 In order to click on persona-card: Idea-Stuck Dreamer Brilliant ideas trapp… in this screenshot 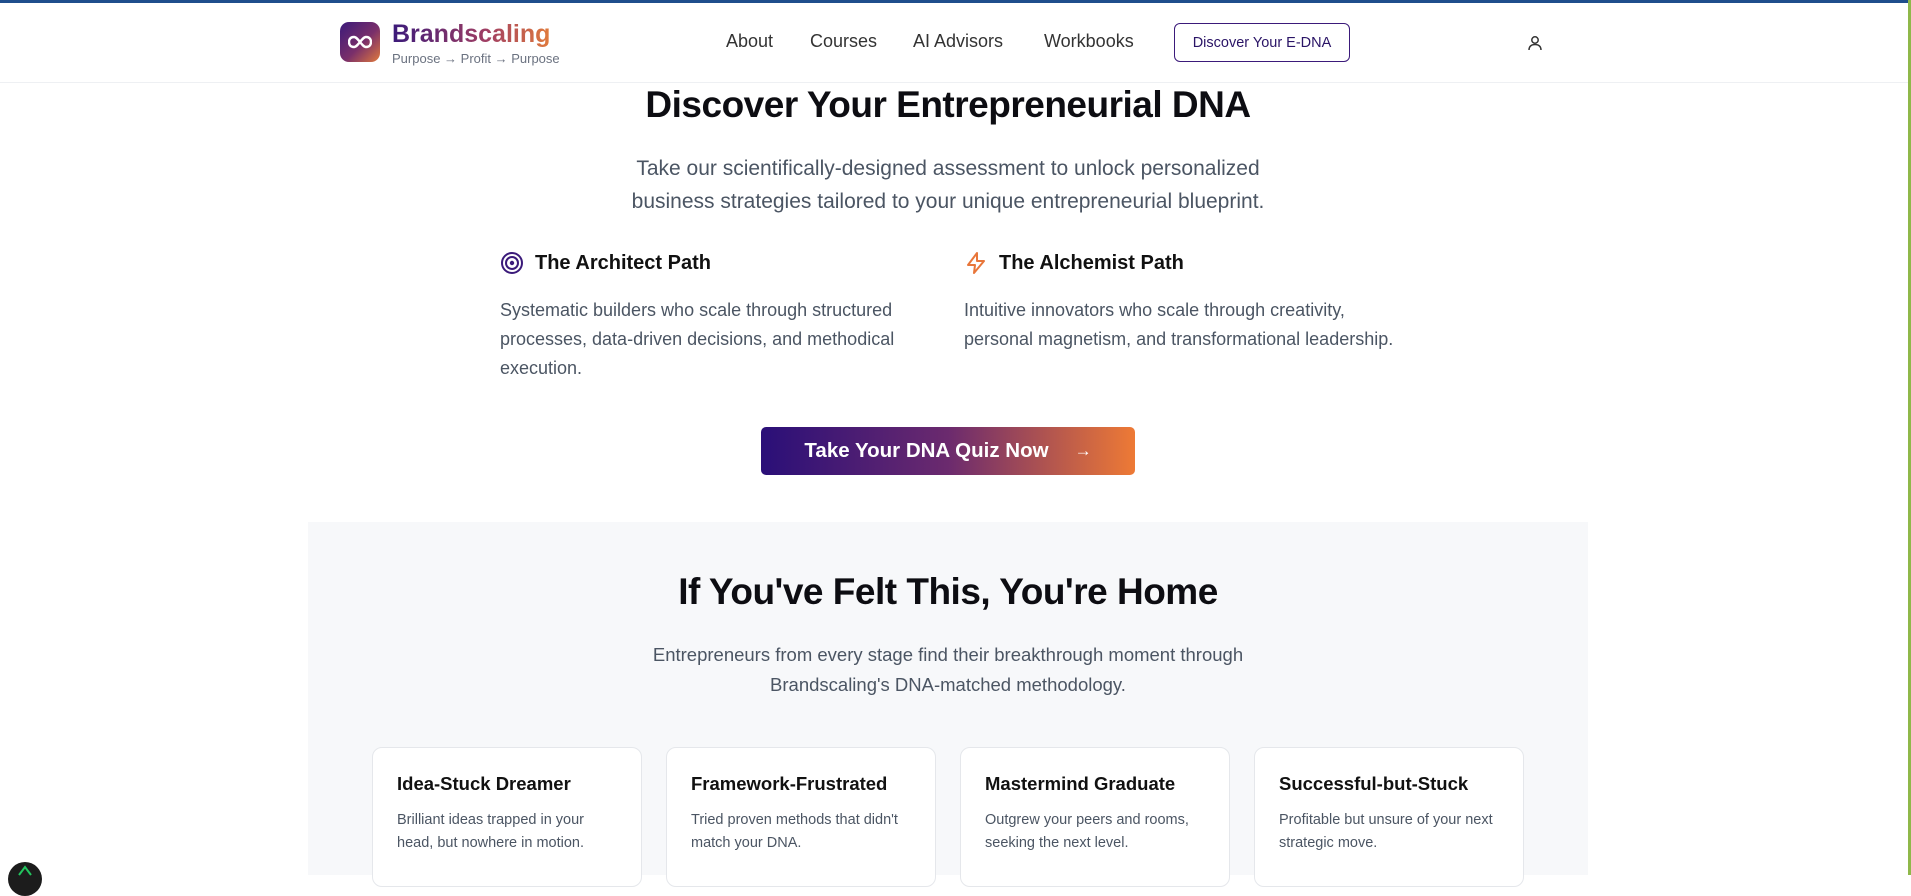, I will do `click(507, 817)`.